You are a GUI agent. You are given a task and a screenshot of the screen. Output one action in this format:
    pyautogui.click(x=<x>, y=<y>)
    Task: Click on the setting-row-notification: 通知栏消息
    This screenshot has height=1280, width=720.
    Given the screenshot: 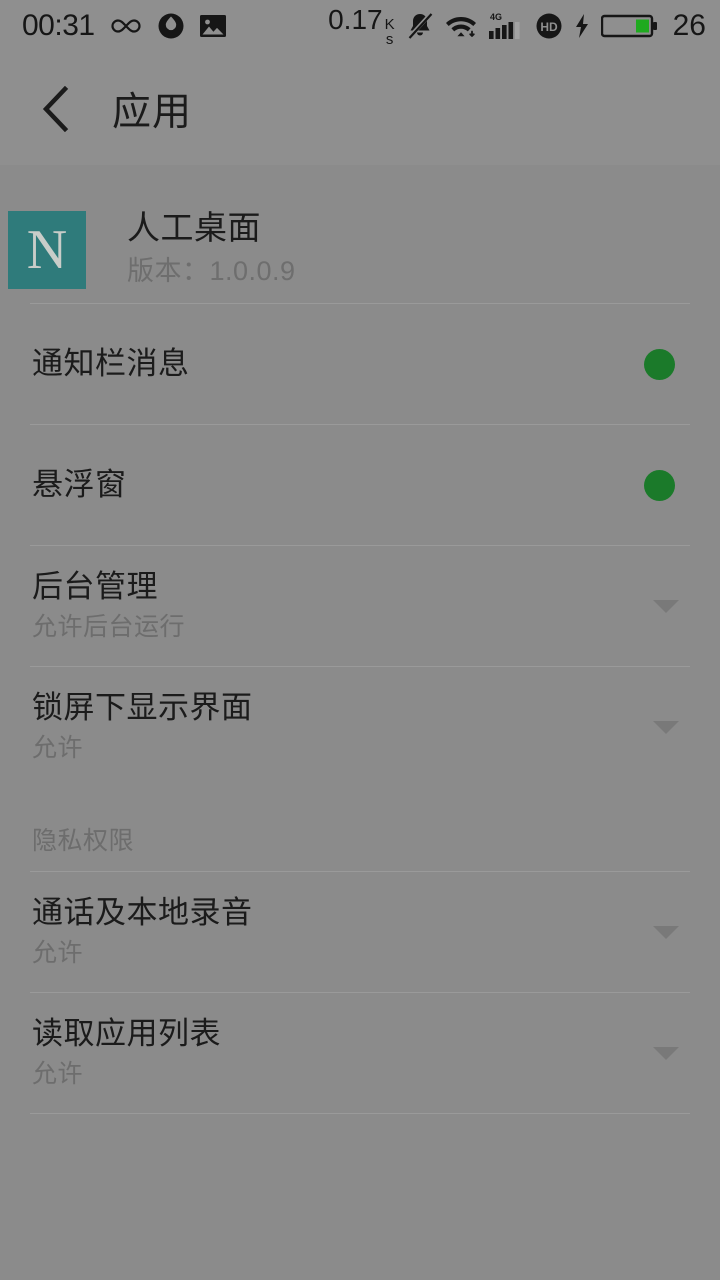 What is the action you would take?
    pyautogui.click(x=360, y=364)
    